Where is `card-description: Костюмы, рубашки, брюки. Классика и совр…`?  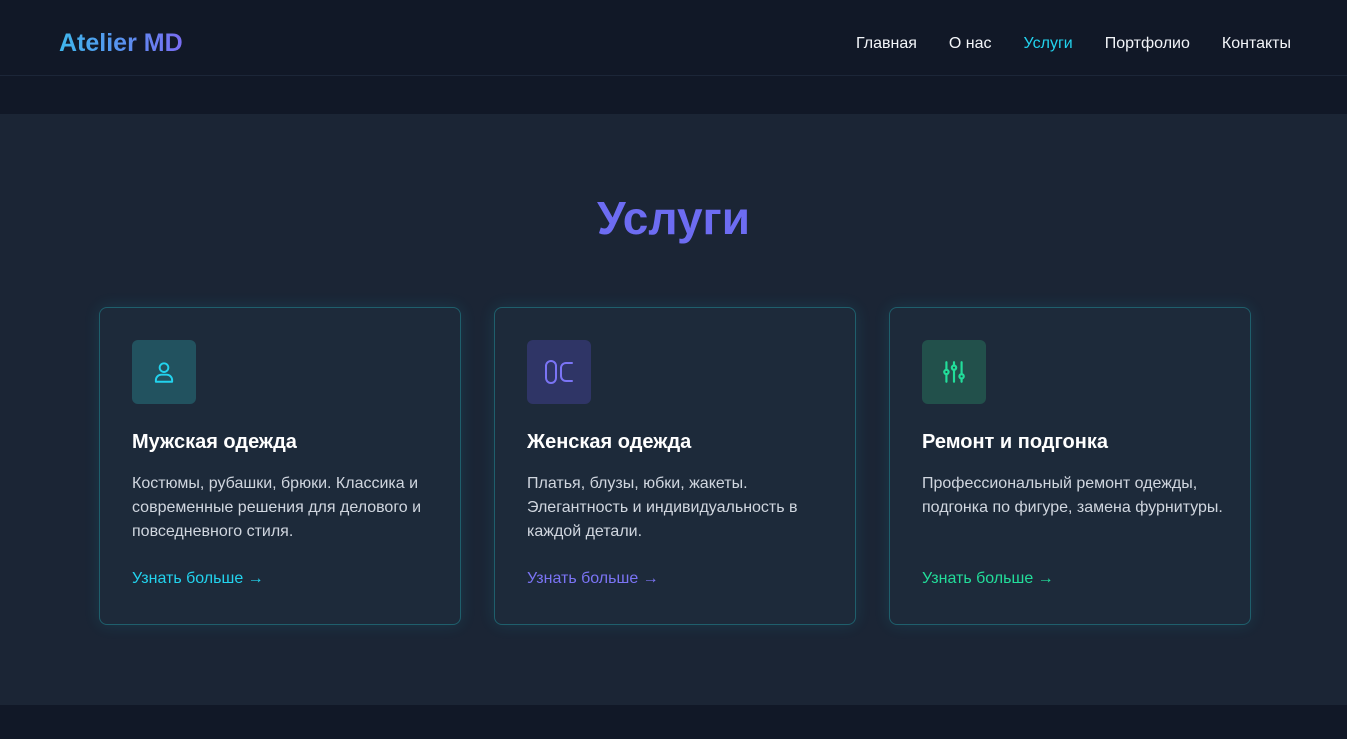 card-description: Костюмы, рубашки, брюки. Классика и совр… is located at coordinates (277, 507).